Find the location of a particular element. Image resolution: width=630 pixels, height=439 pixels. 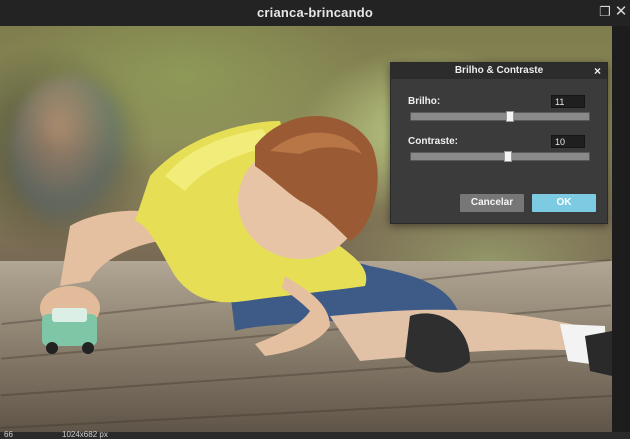

brightness-label: Brilho: is located at coordinates (424, 101).